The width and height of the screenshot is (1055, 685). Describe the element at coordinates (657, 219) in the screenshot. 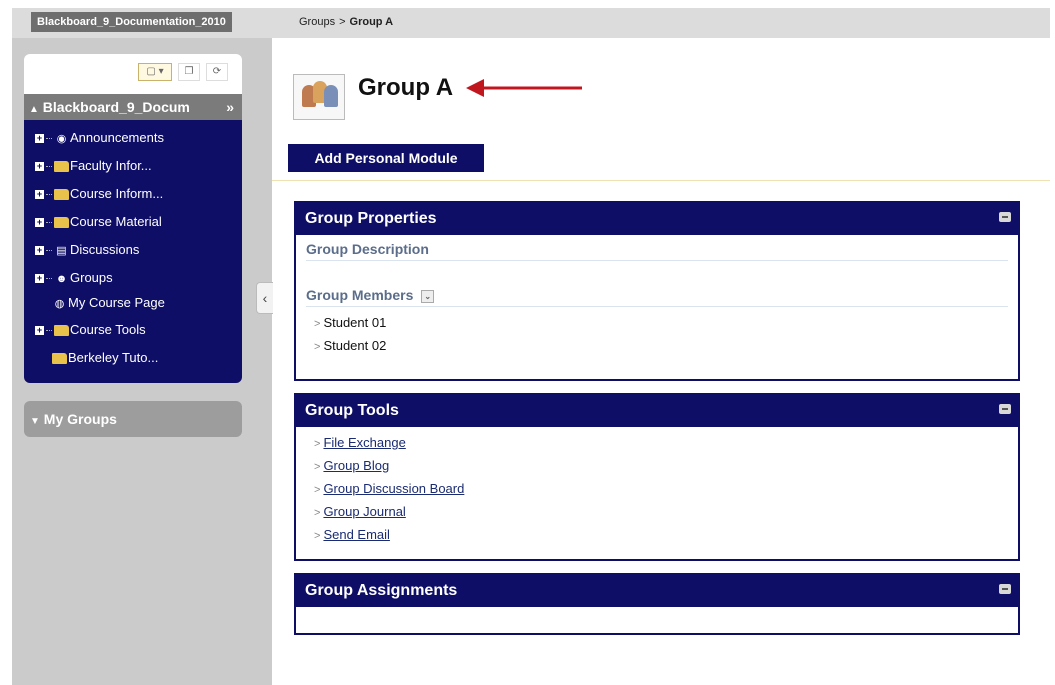

I see `module-header: Group Properties` at that location.